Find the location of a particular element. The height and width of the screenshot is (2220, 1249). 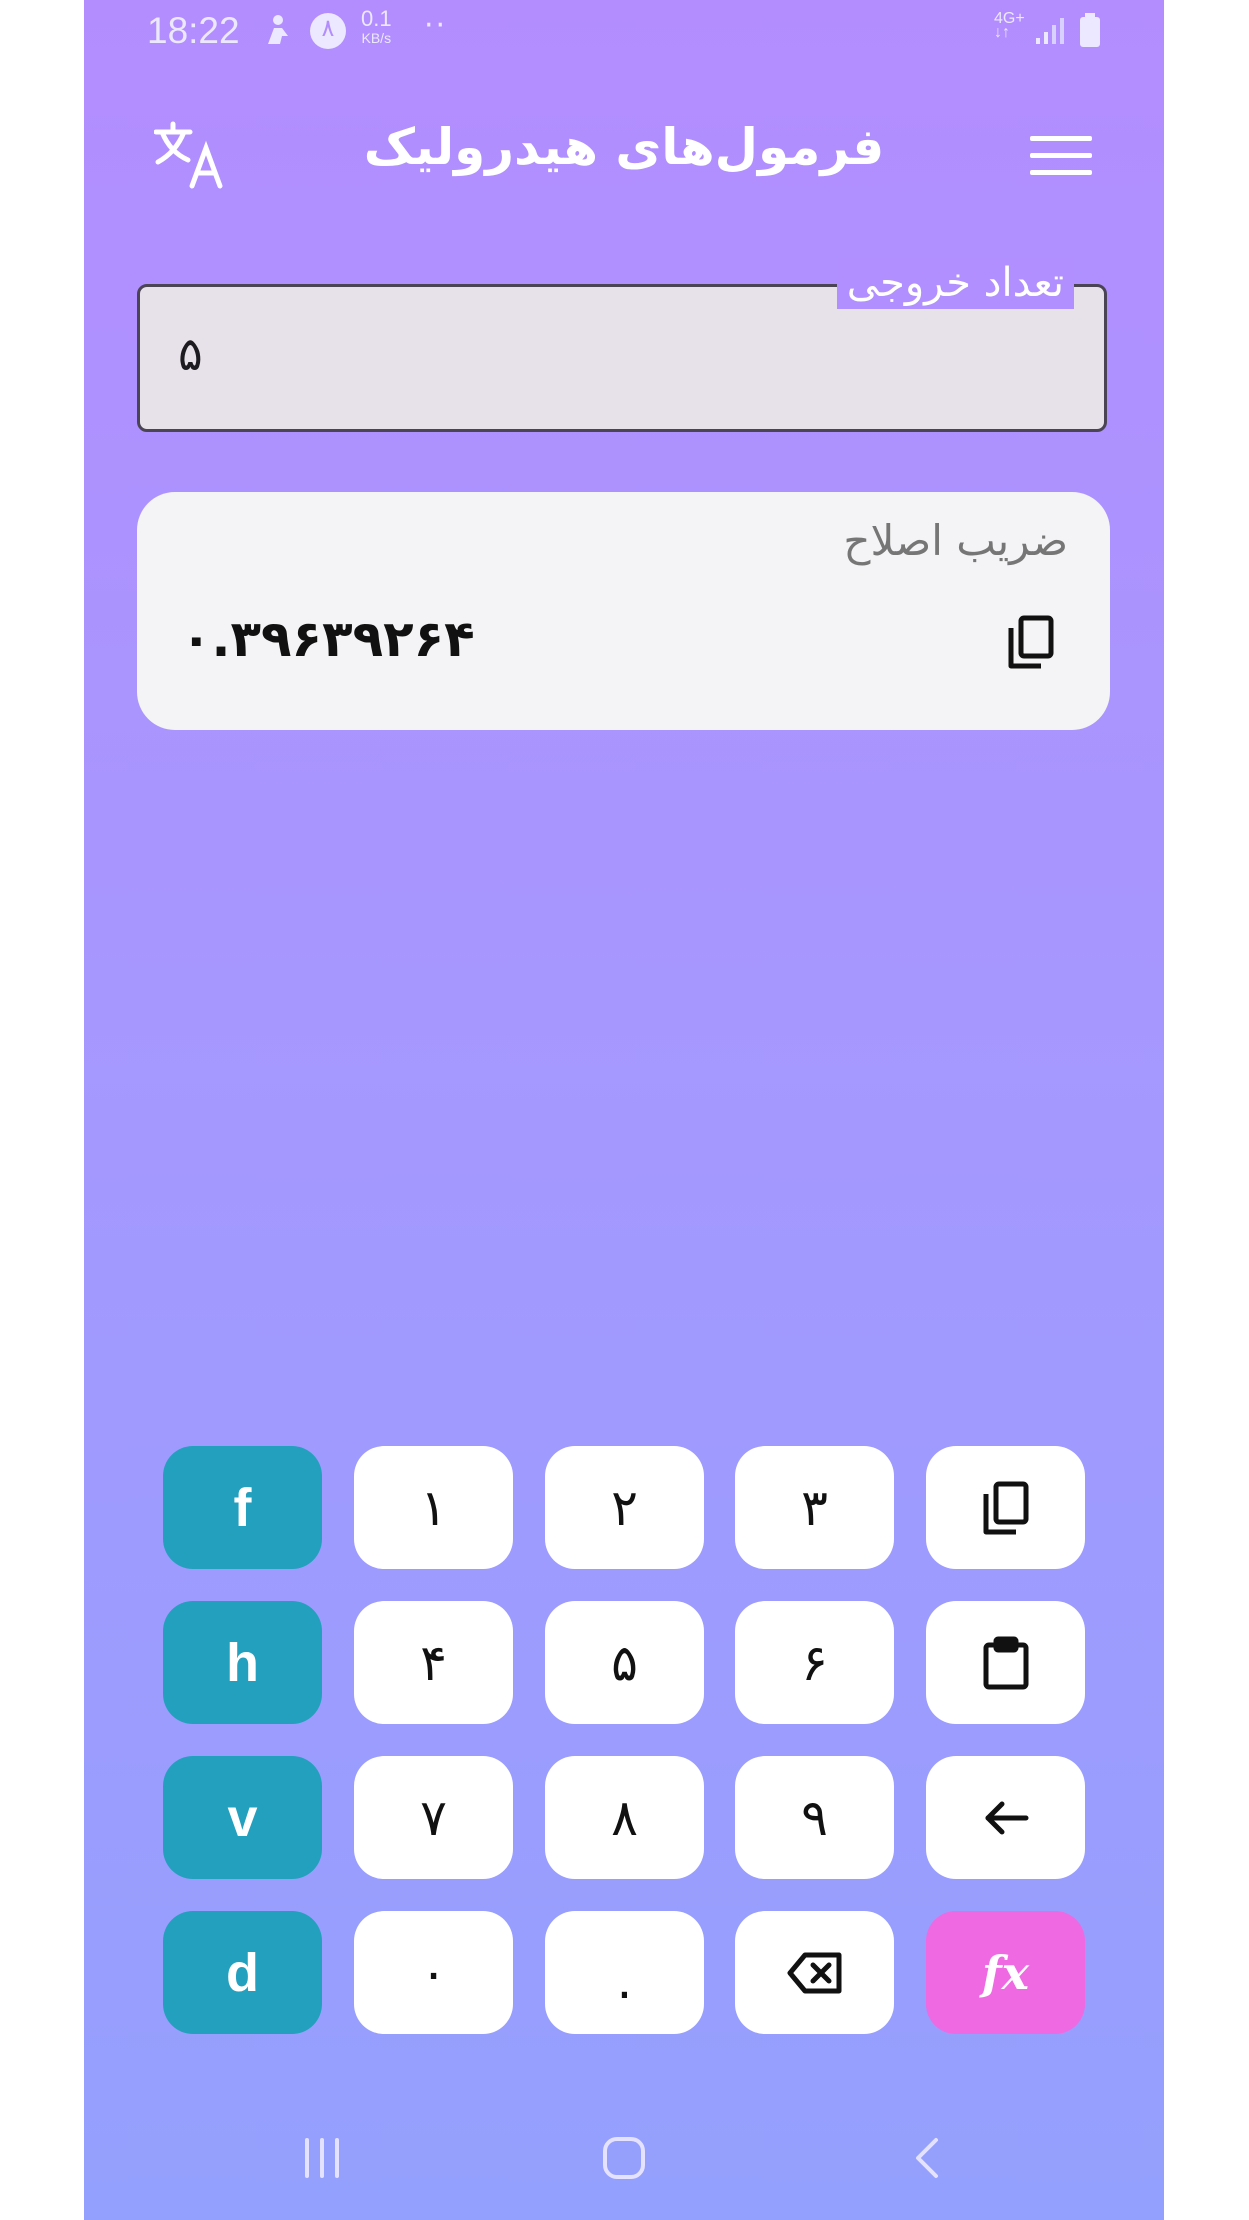

key-label: ۲ is located at coordinates (624, 1507).